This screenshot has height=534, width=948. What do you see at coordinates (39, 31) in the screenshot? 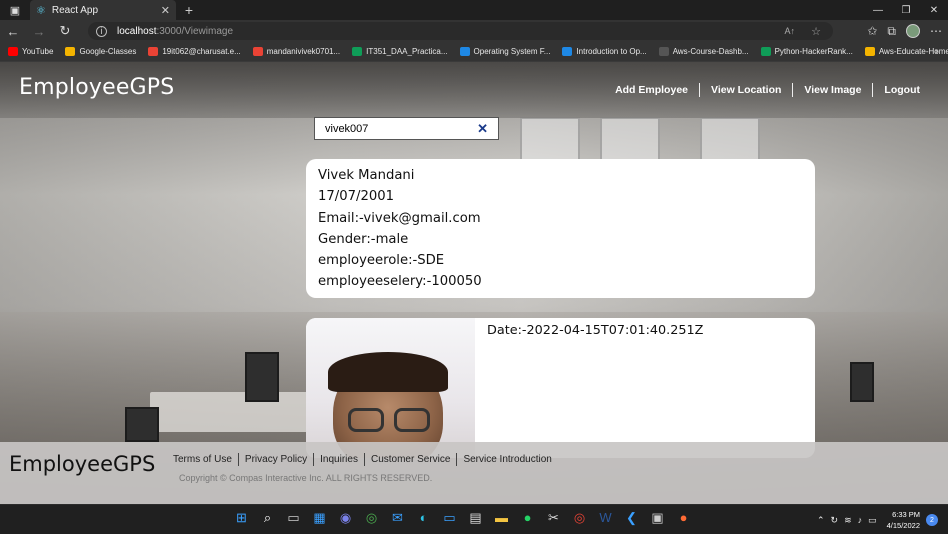
I see `forward-icon: →` at bounding box center [39, 31].